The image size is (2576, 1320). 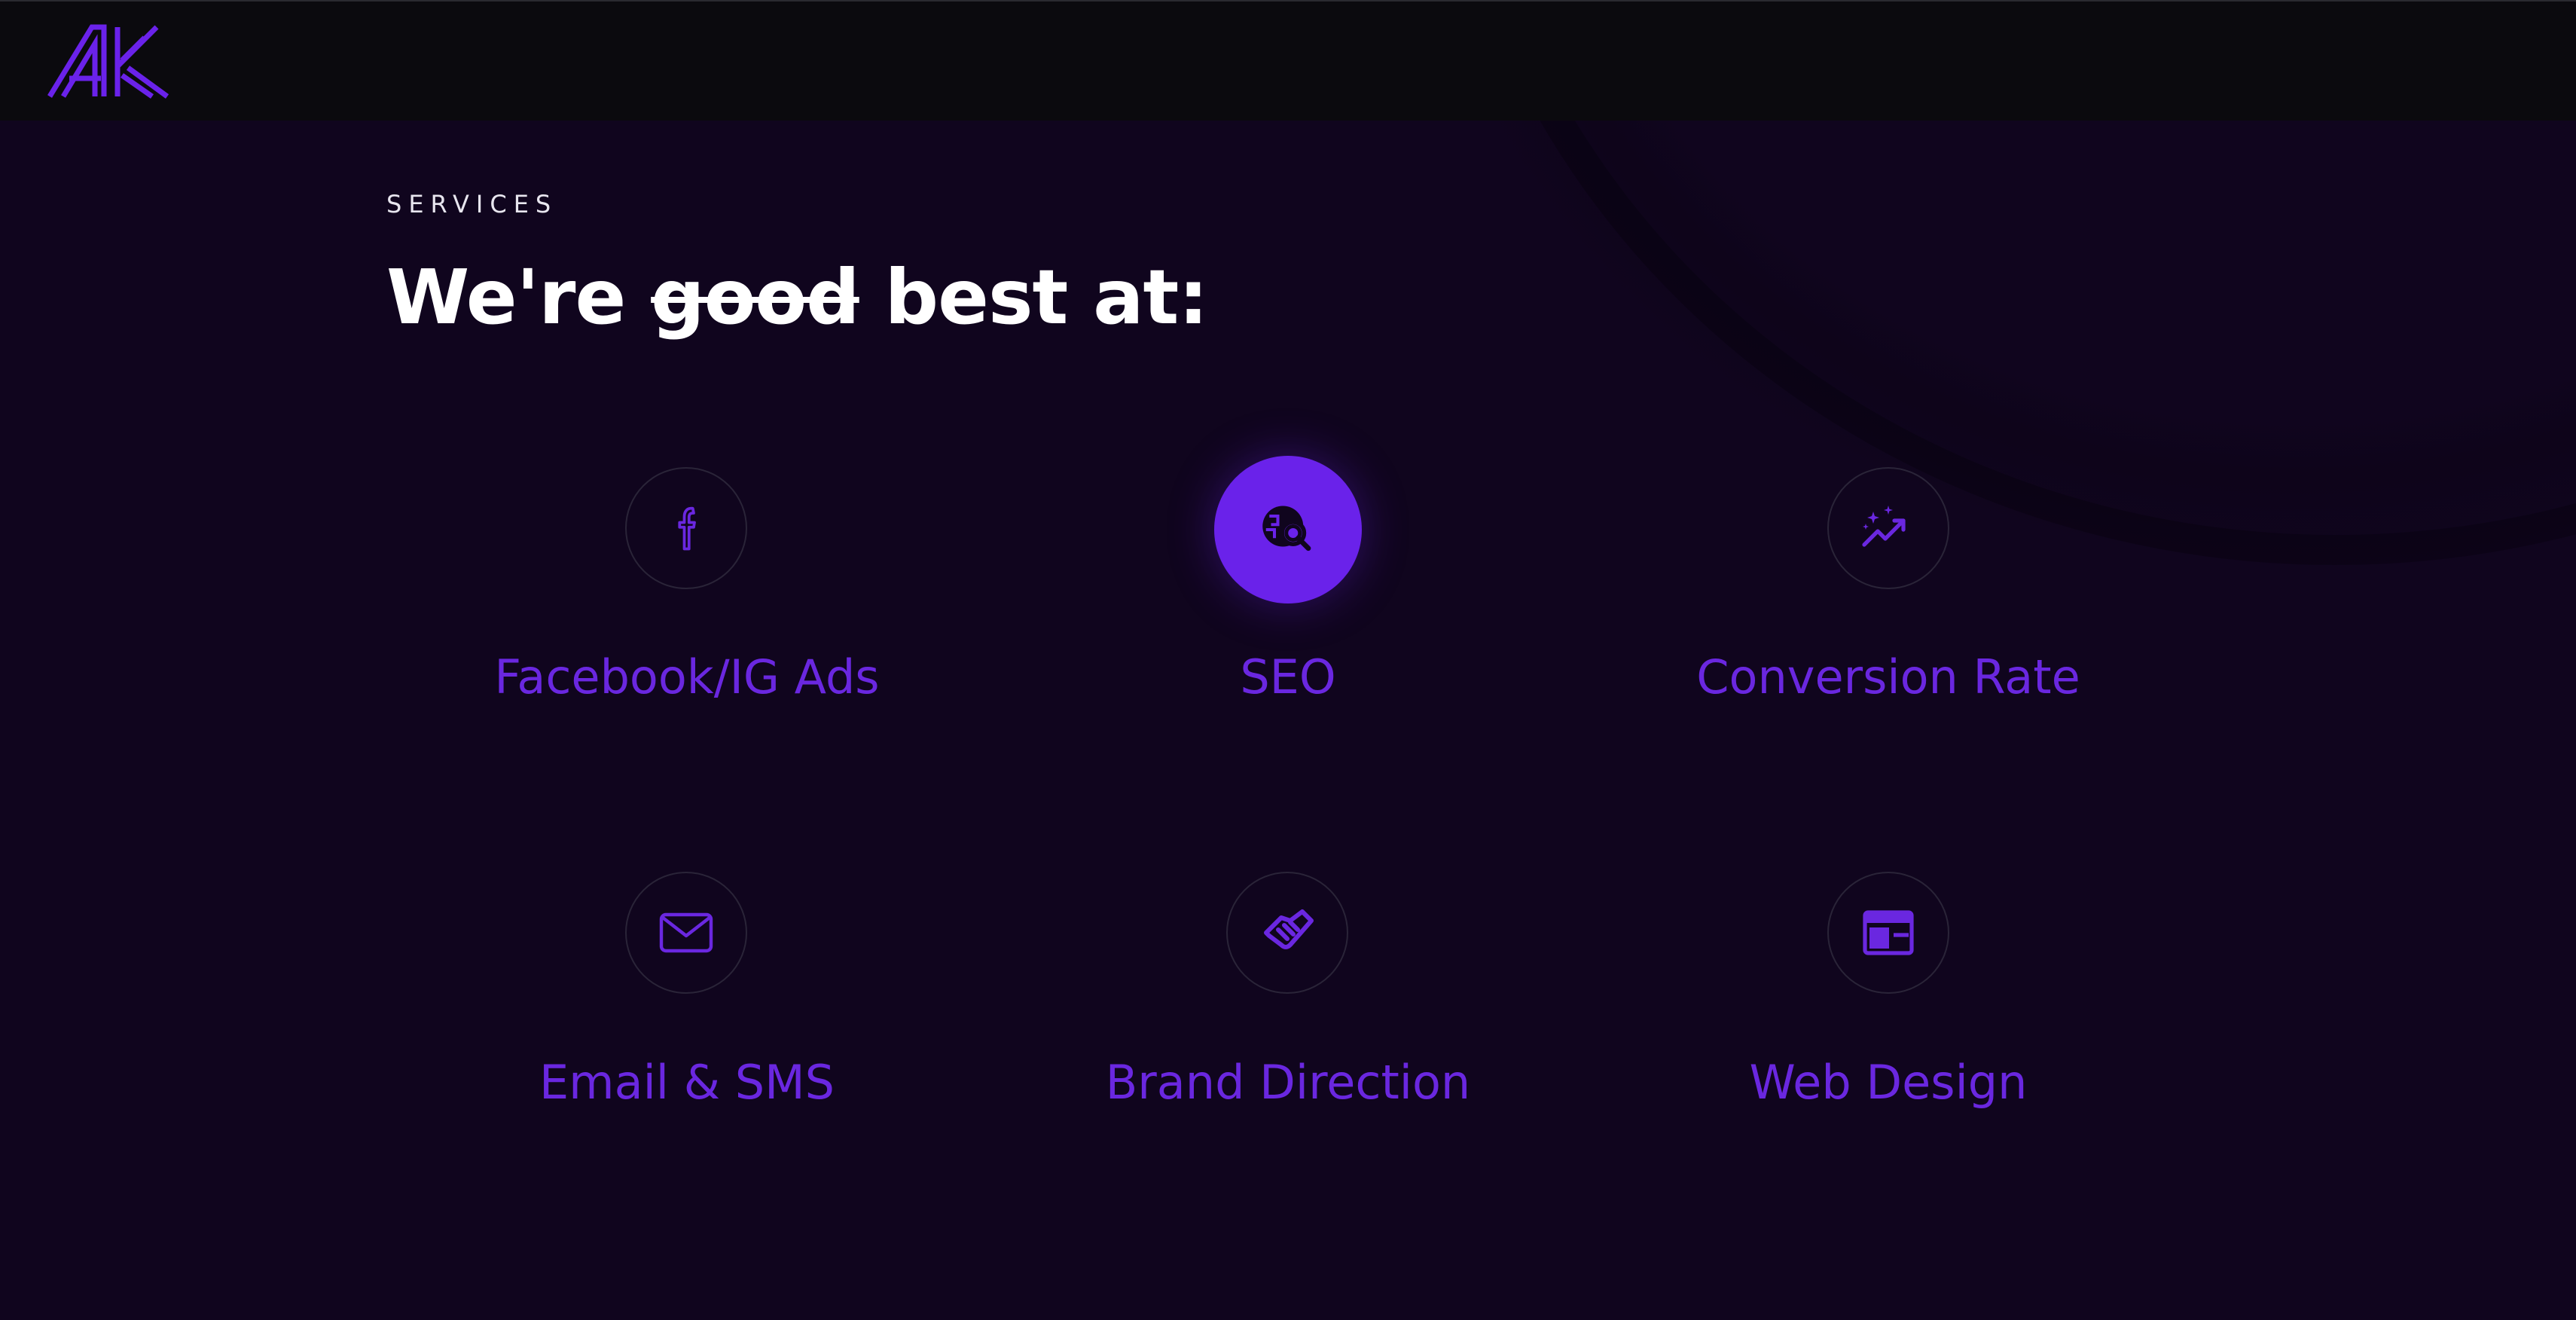 I want to click on service-label: Facebook/IG Ads, so click(x=687, y=677).